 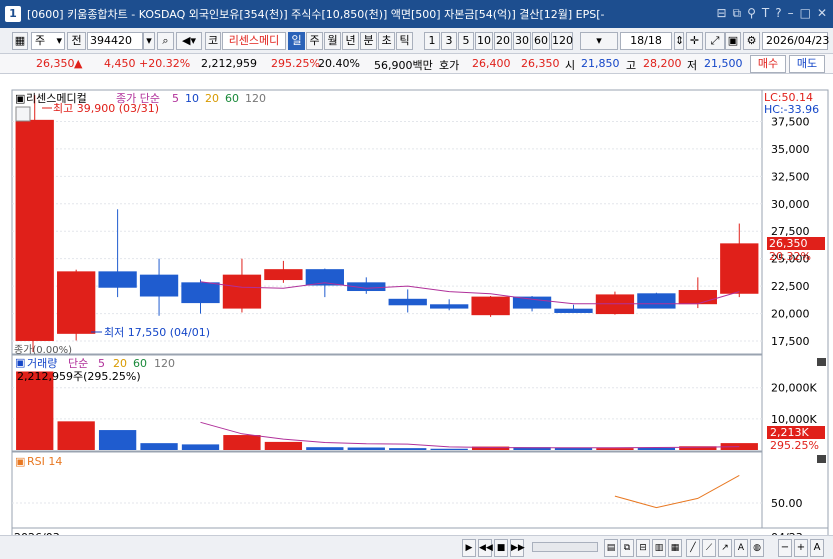 What do you see at coordinates (562, 41) in the screenshot?
I see `interval-button-120: 120` at bounding box center [562, 41].